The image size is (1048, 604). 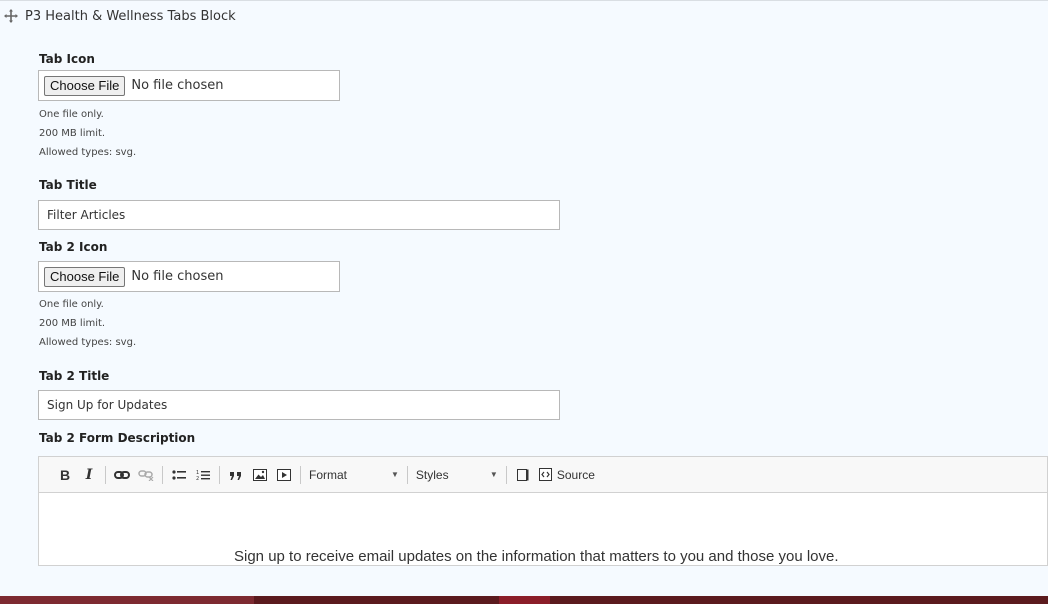 What do you see at coordinates (11, 16) in the screenshot?
I see `move-drag-icon` at bounding box center [11, 16].